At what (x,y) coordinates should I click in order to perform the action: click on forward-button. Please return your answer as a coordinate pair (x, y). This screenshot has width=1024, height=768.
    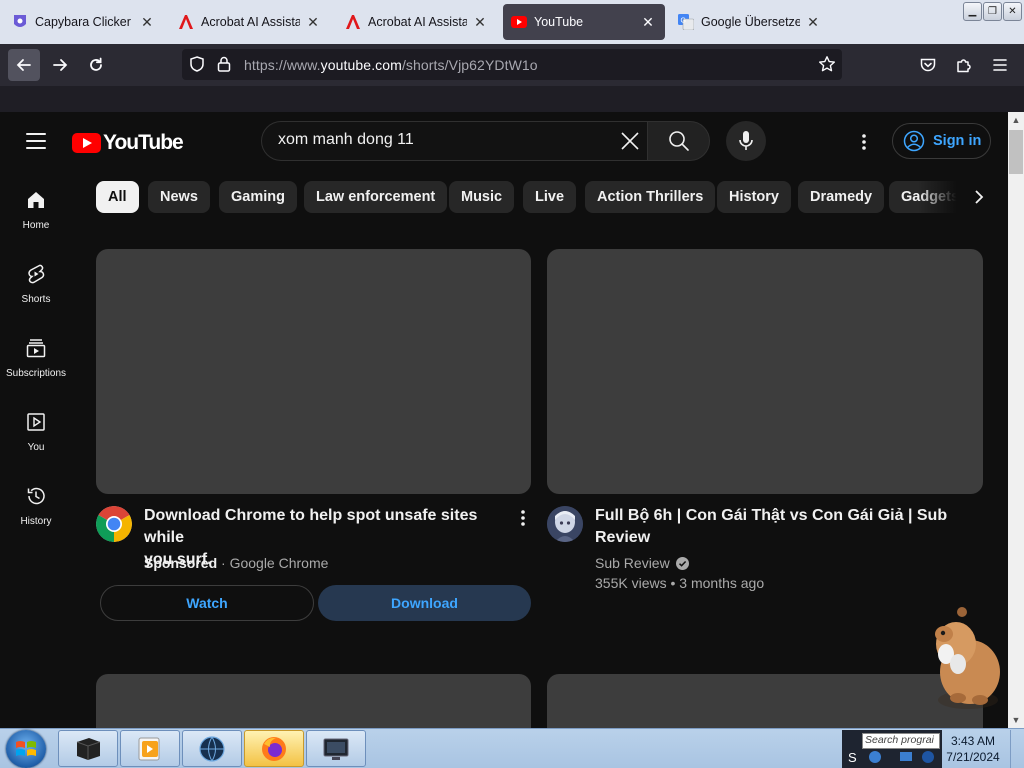
    Looking at the image, I should click on (60, 65).